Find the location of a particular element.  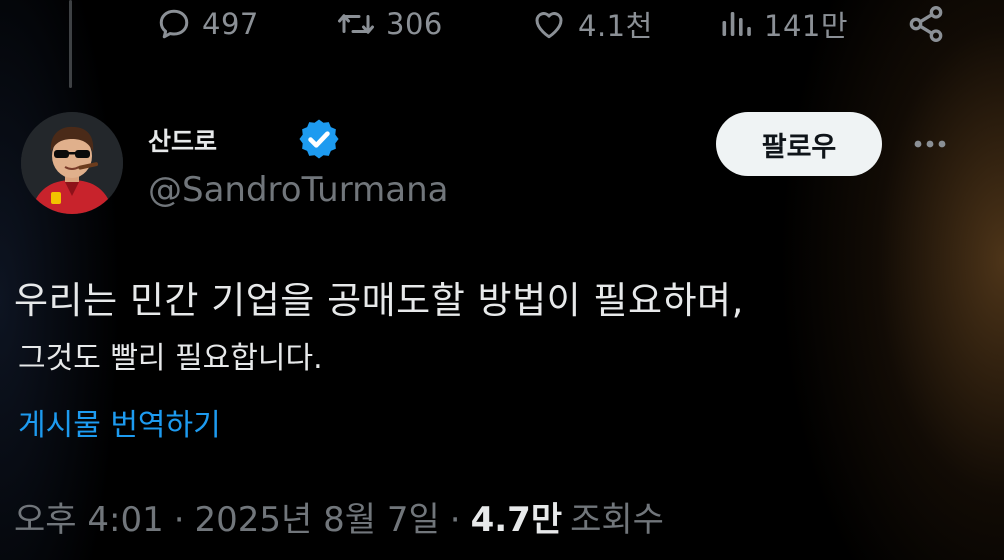

repost-icon is located at coordinates (356, 24).